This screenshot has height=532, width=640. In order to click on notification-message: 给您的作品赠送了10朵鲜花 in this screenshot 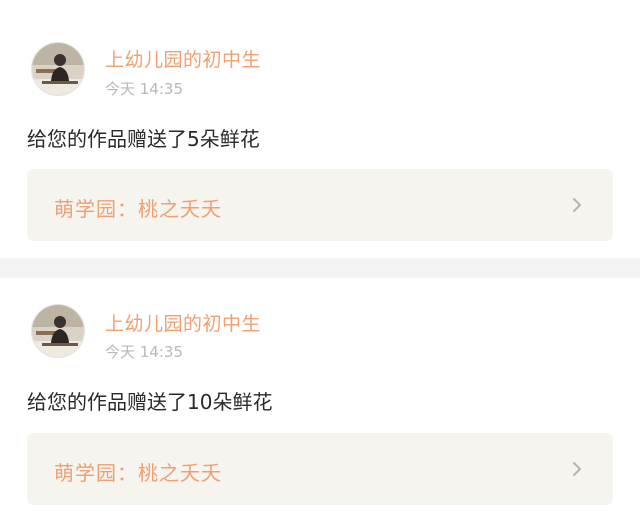, I will do `click(150, 402)`.